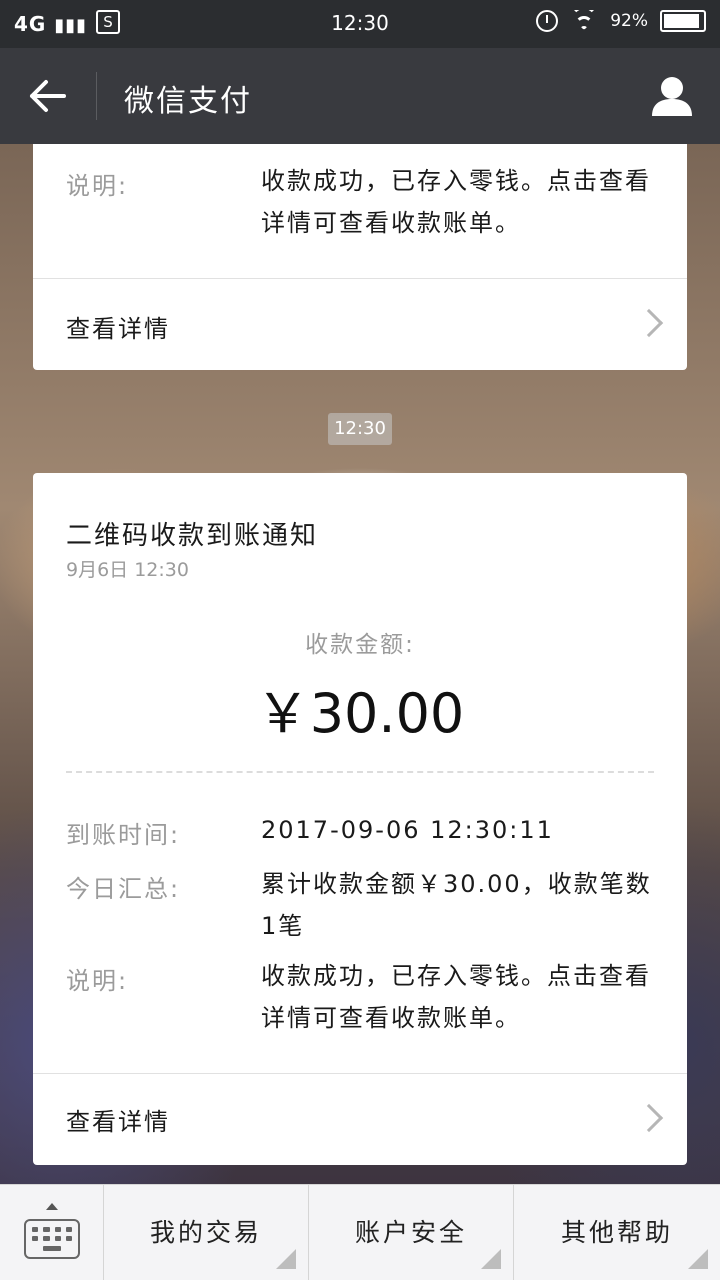 The image size is (720, 1280). What do you see at coordinates (672, 96) in the screenshot?
I see `profile-icon` at bounding box center [672, 96].